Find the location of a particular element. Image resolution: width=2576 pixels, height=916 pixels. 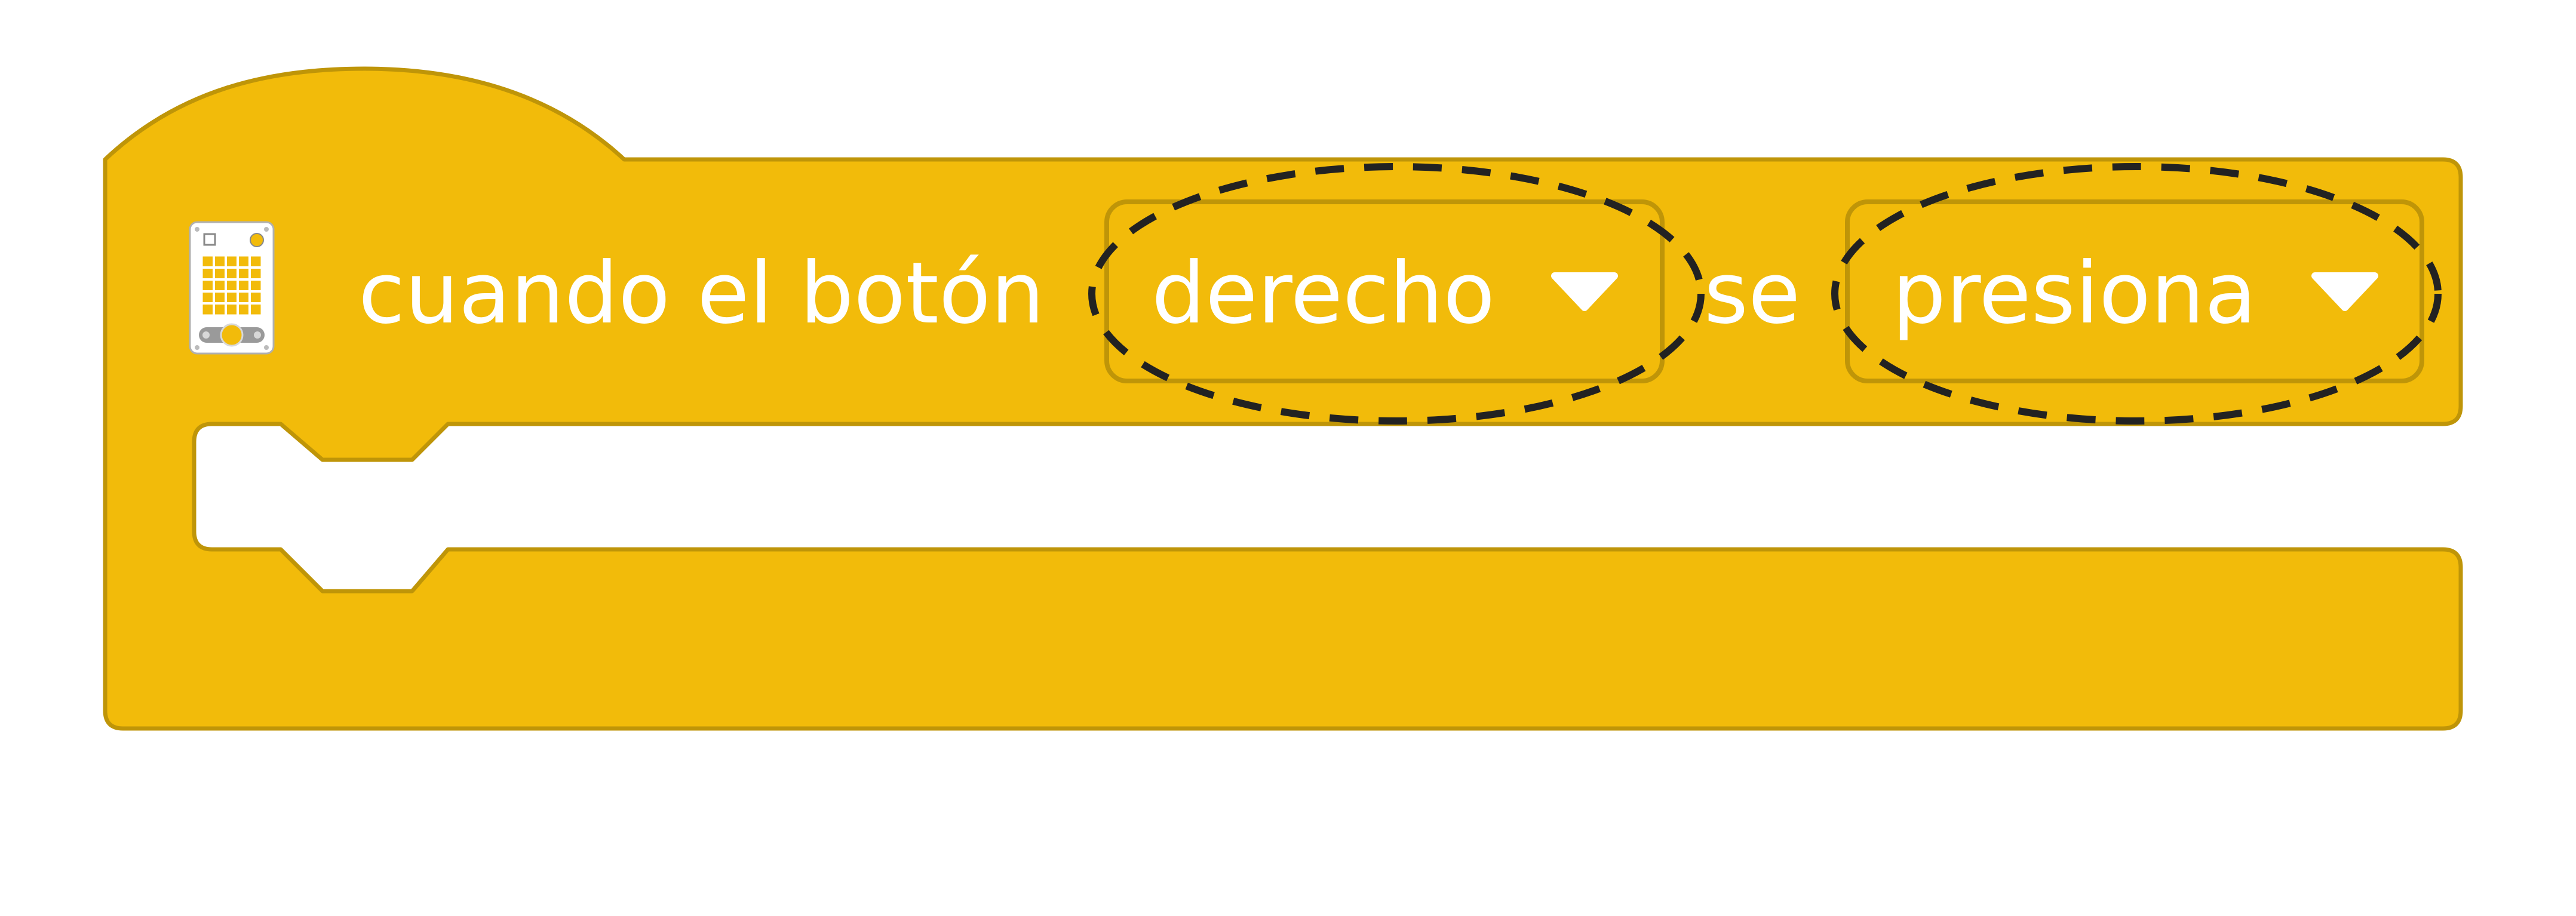

button-dropdown: derecho is located at coordinates (1384, 291).